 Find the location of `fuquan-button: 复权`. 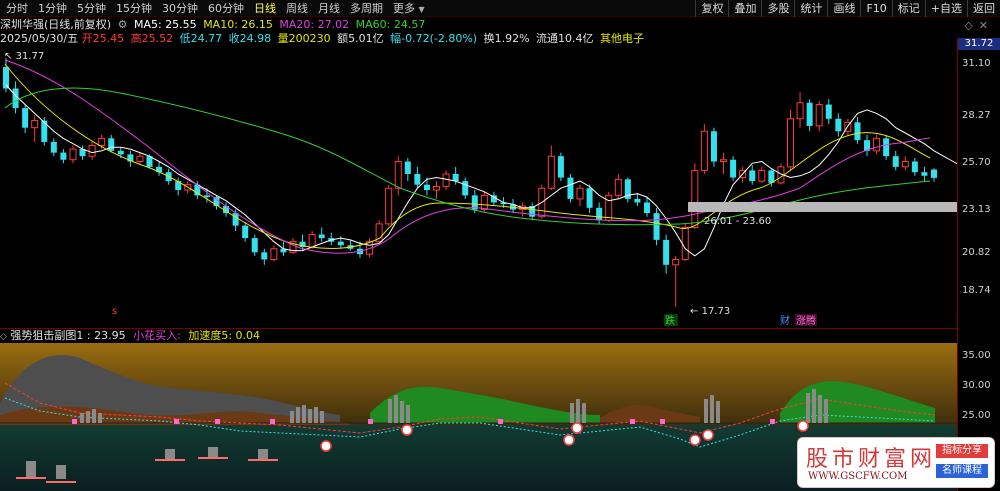

fuquan-button: 复权 is located at coordinates (711, 8).